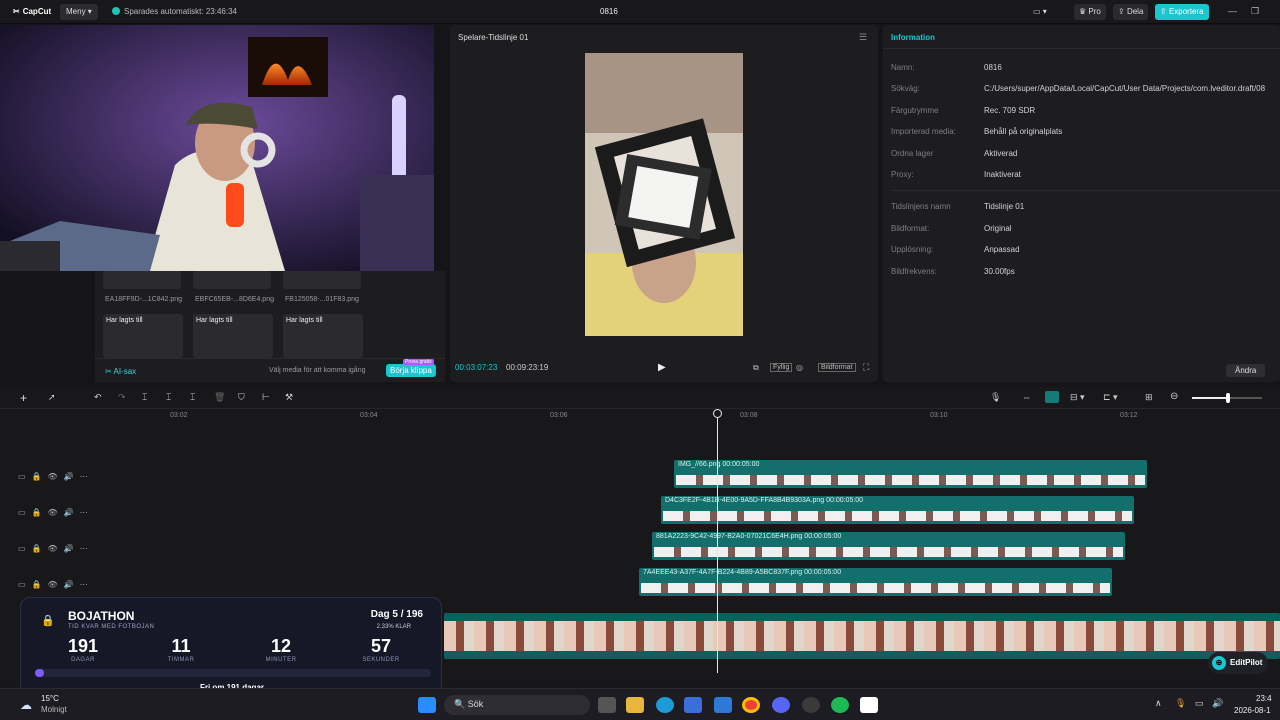 Image resolution: width=1280 pixels, height=720 pixels. I want to click on menu-button: Meny ▾, so click(79, 12).